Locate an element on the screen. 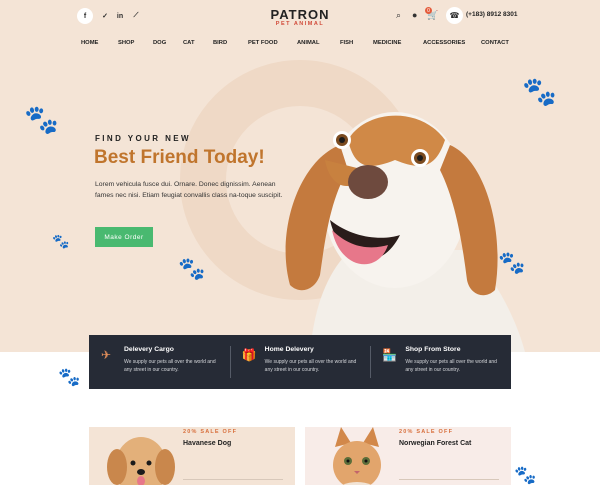  product-name: Norwegian Forest Cat is located at coordinates (435, 443).